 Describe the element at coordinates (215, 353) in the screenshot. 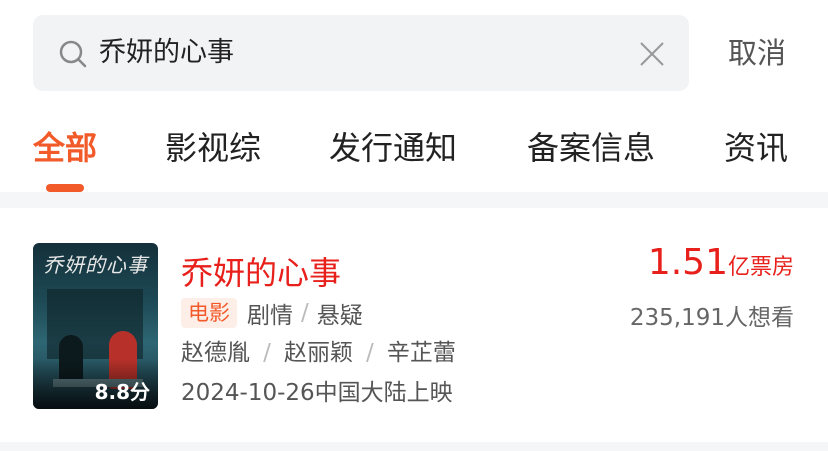

I see `cast-name: 赵德胤` at that location.